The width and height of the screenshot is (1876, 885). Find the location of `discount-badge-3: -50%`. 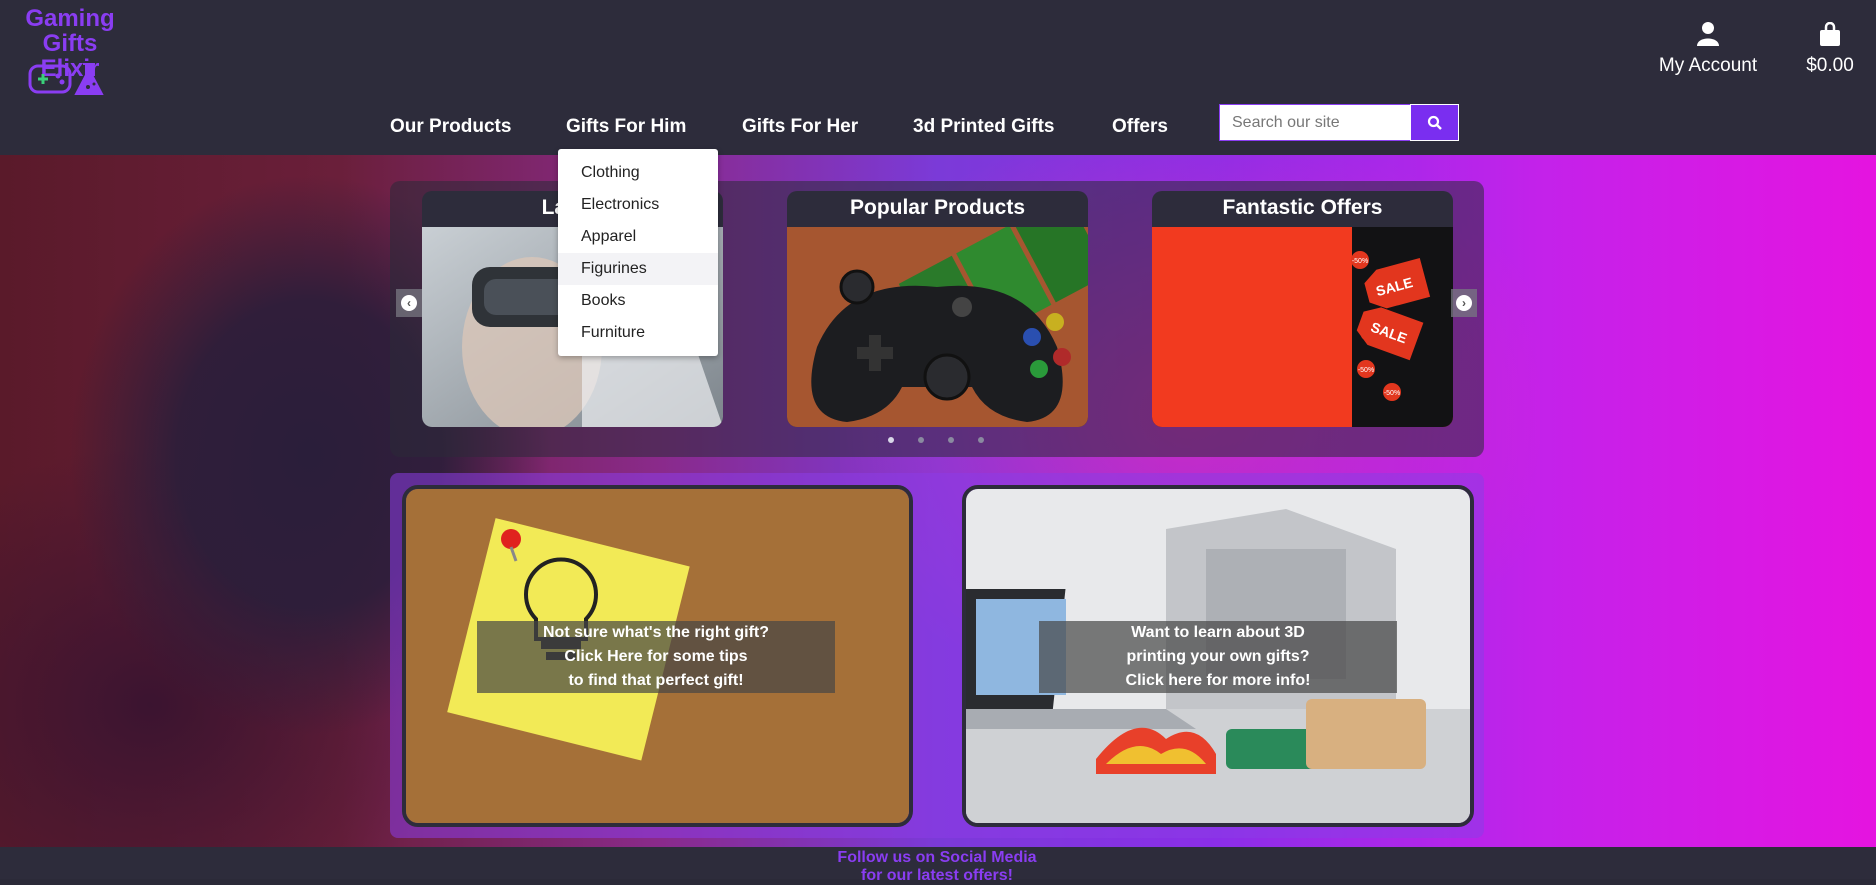

discount-badge-3: -50% is located at coordinates (1392, 393).